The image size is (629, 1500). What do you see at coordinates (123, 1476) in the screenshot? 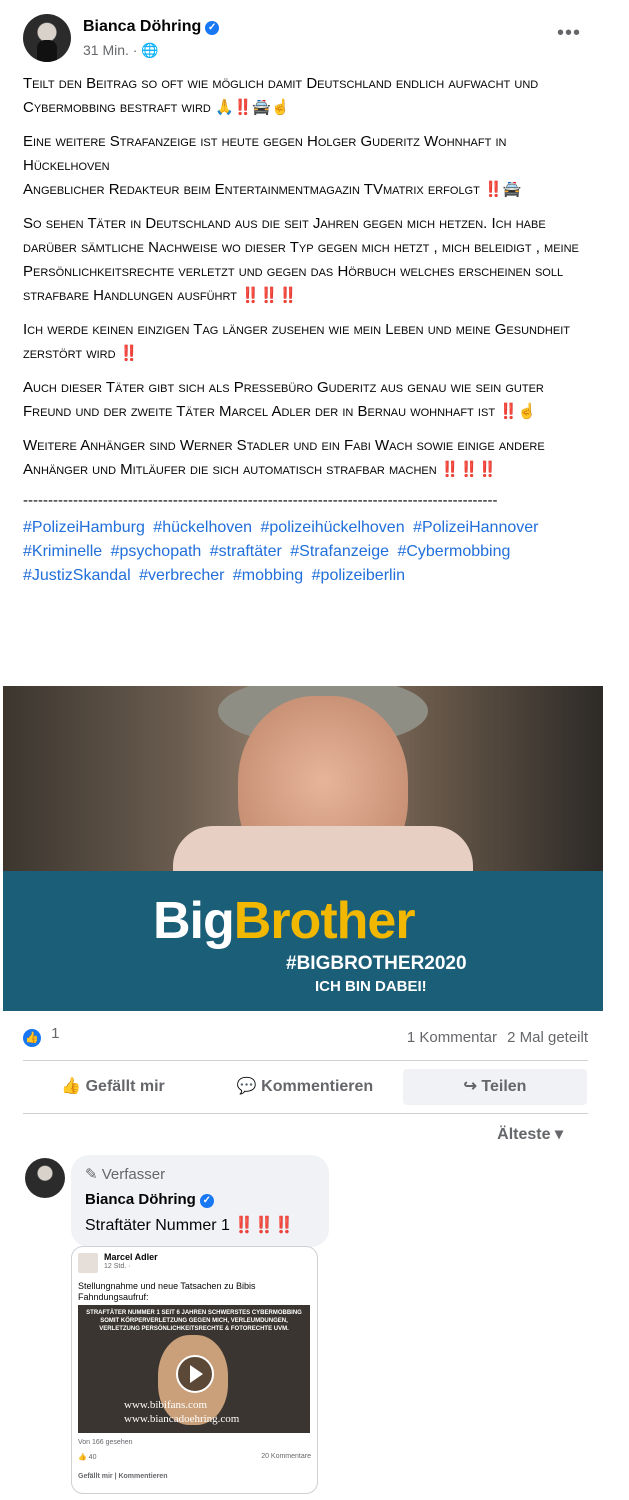
I see `attachment-actions: Gefällt mir | Kommentieren` at bounding box center [123, 1476].